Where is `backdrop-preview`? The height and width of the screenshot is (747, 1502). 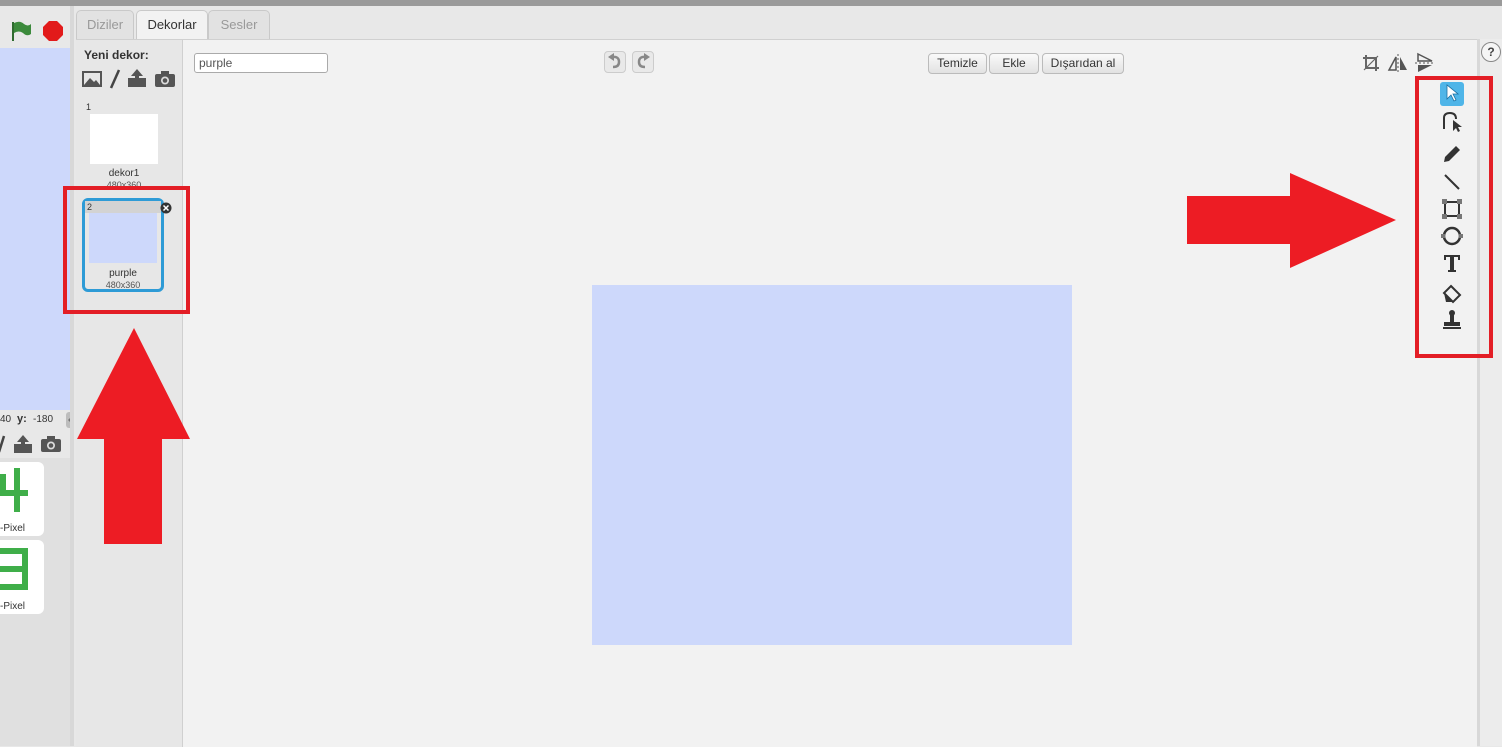 backdrop-preview is located at coordinates (124, 139).